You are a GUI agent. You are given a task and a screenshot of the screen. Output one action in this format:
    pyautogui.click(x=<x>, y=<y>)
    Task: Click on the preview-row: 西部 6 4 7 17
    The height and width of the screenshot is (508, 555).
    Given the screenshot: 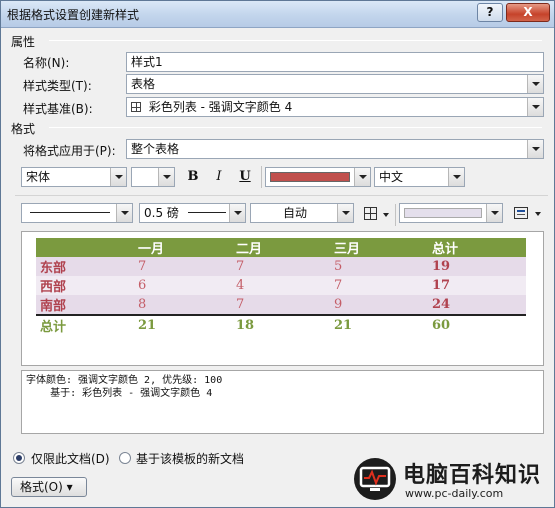 What is the action you would take?
    pyautogui.click(x=281, y=285)
    